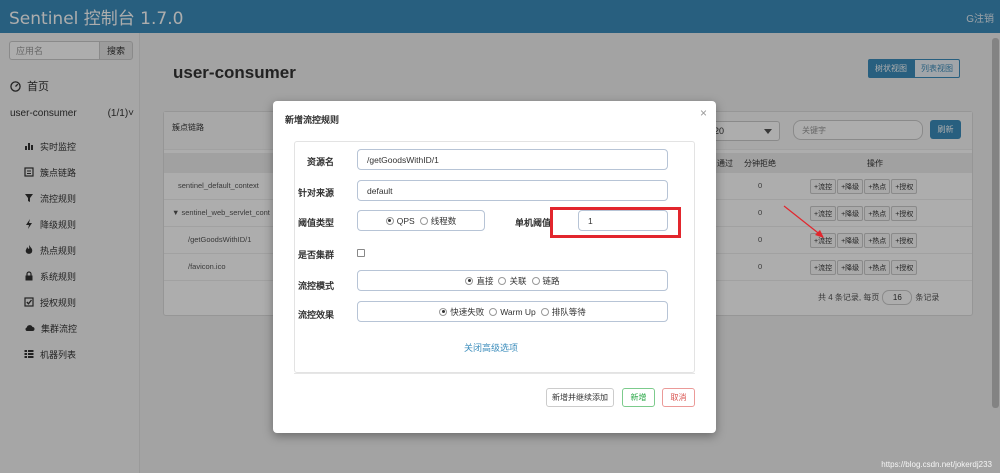  Describe the element at coordinates (316, 315) in the screenshot. I see `effect-label: 流控效果` at that location.